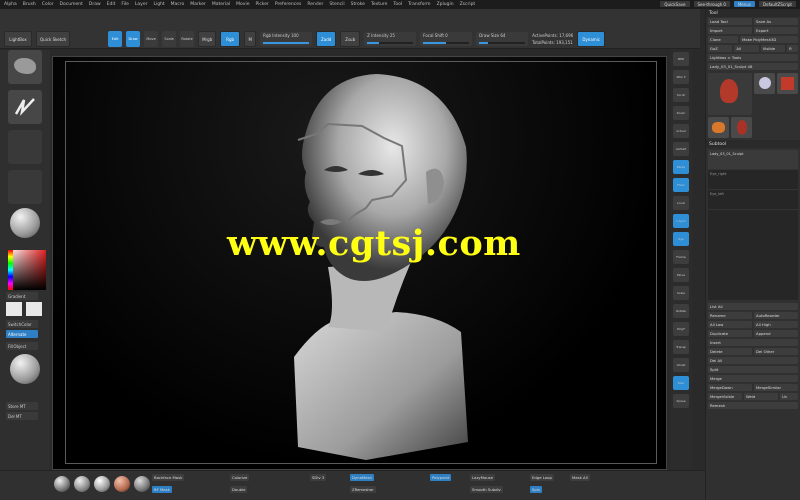  What do you see at coordinates (773, 48) in the screenshot?
I see `visible-button: Visible` at bounding box center [773, 48].